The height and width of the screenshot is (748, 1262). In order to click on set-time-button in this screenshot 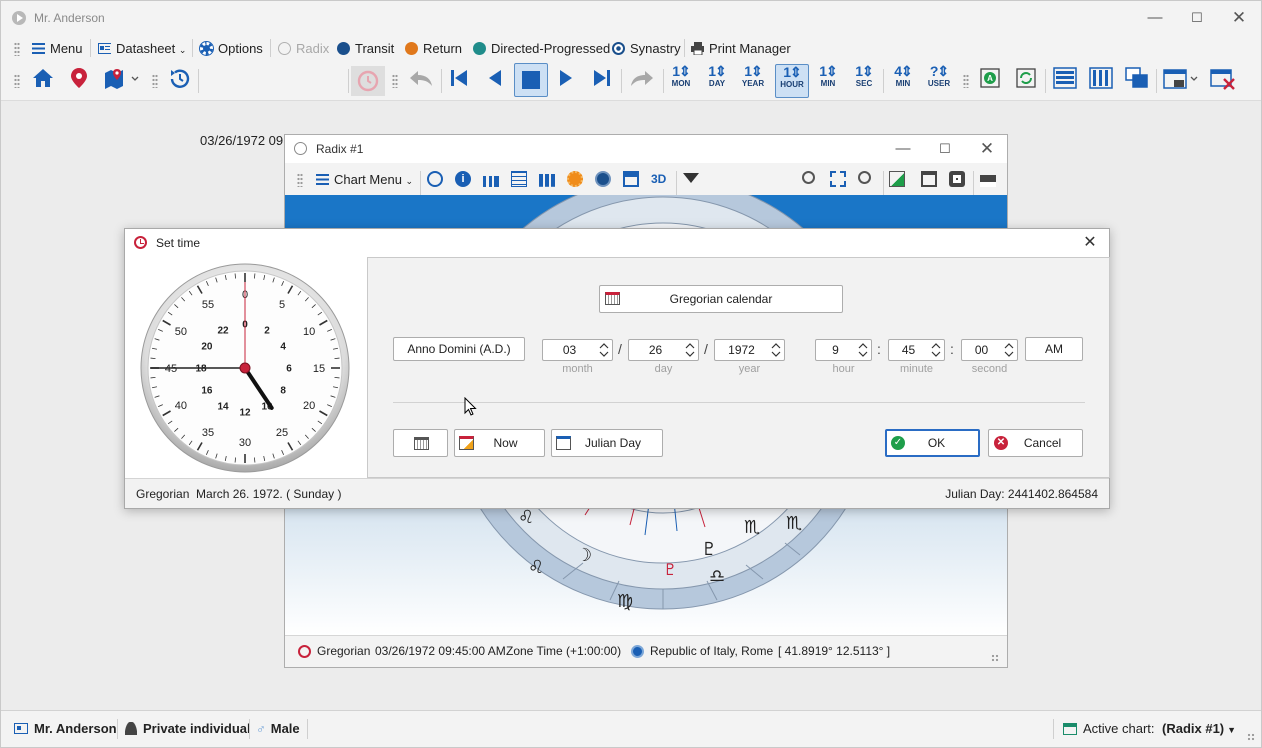, I will do `click(368, 81)`.